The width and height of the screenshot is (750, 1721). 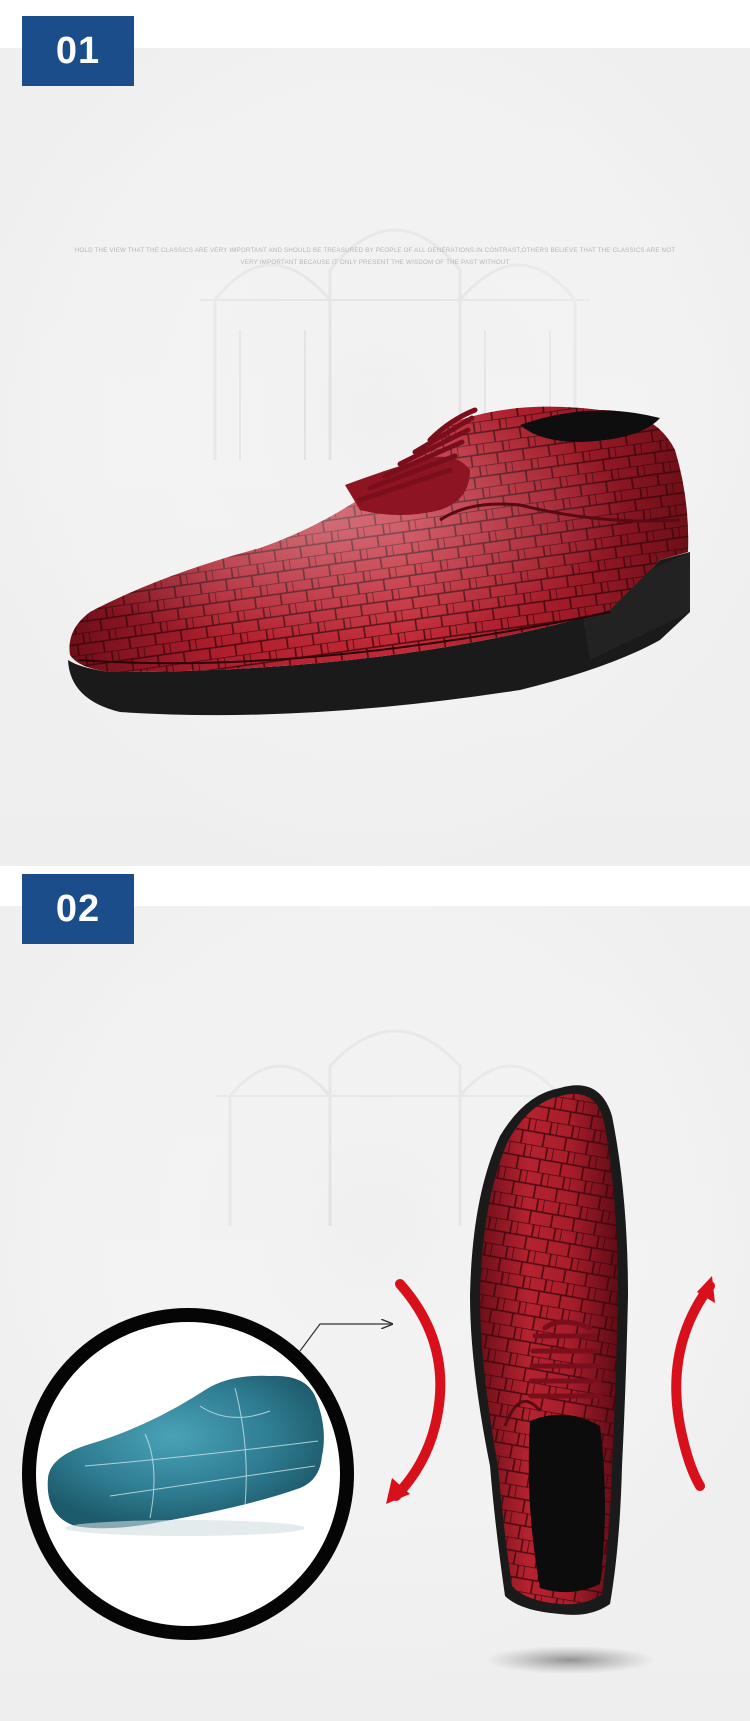 What do you see at coordinates (379, 561) in the screenshot?
I see `product-side-view` at bounding box center [379, 561].